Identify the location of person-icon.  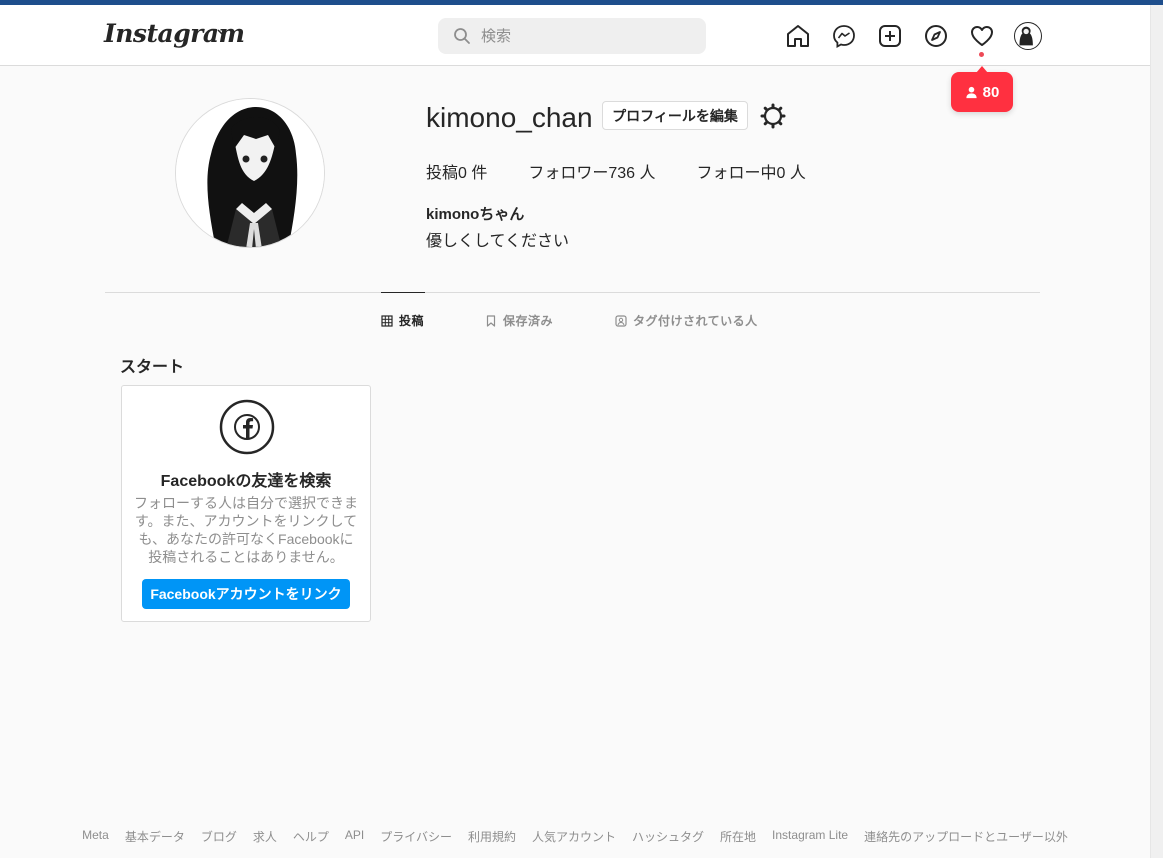
(971, 92).